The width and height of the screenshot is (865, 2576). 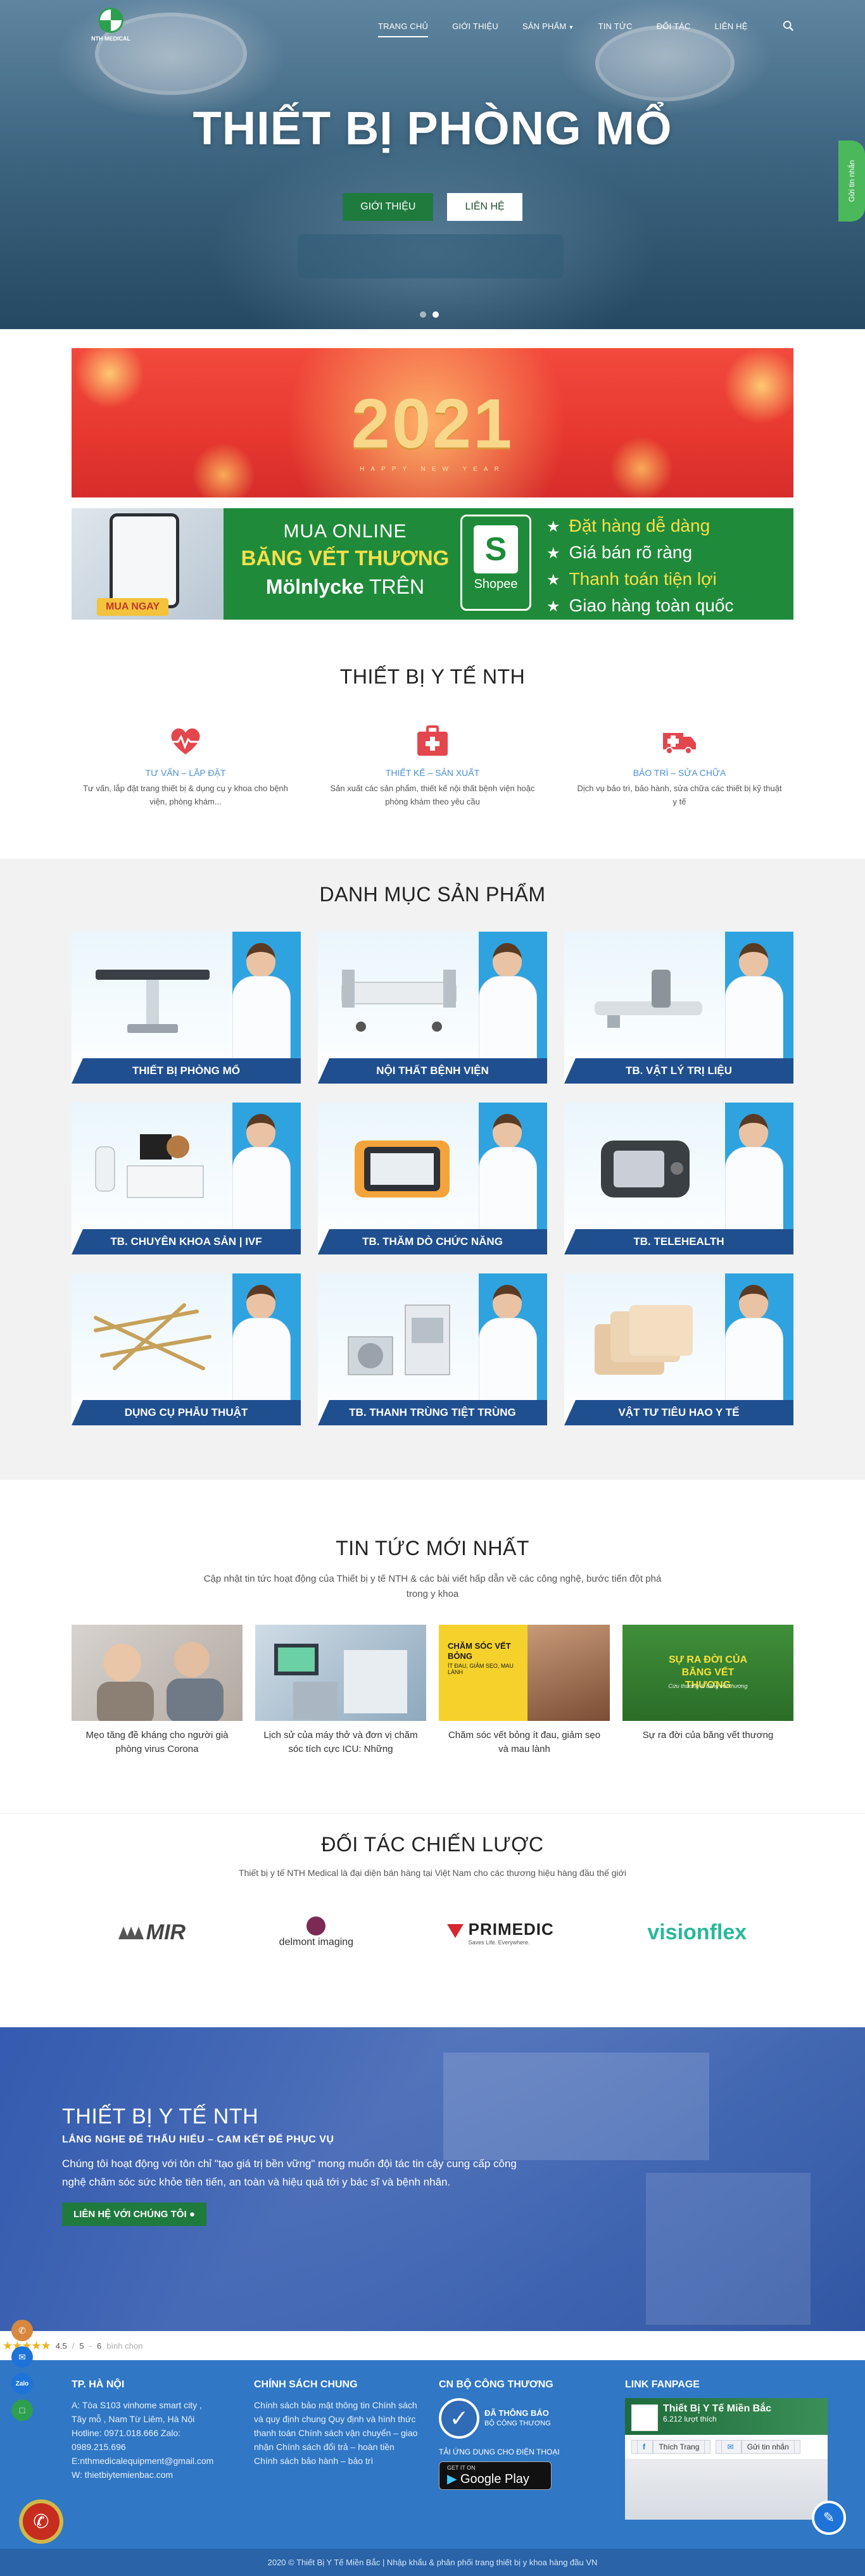 What do you see at coordinates (41, 2521) in the screenshot?
I see `call-now-button: ✆` at bounding box center [41, 2521].